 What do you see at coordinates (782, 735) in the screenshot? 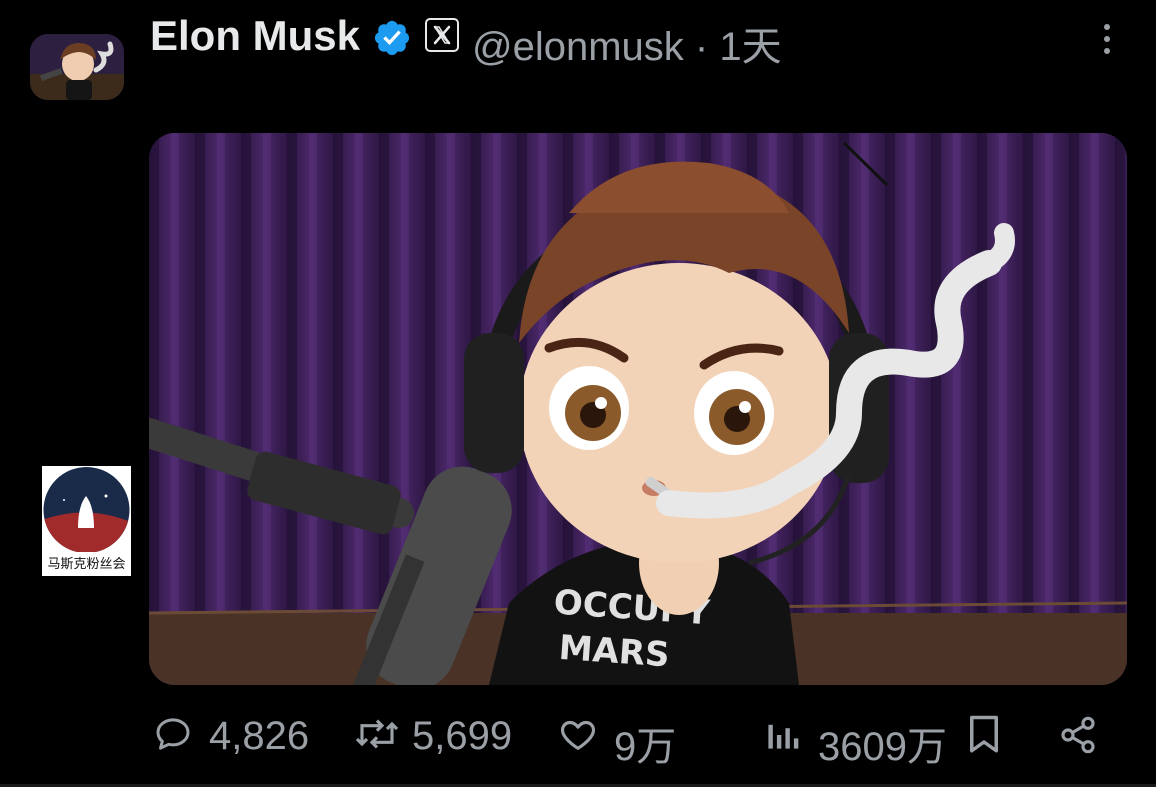
I see `views-icon` at bounding box center [782, 735].